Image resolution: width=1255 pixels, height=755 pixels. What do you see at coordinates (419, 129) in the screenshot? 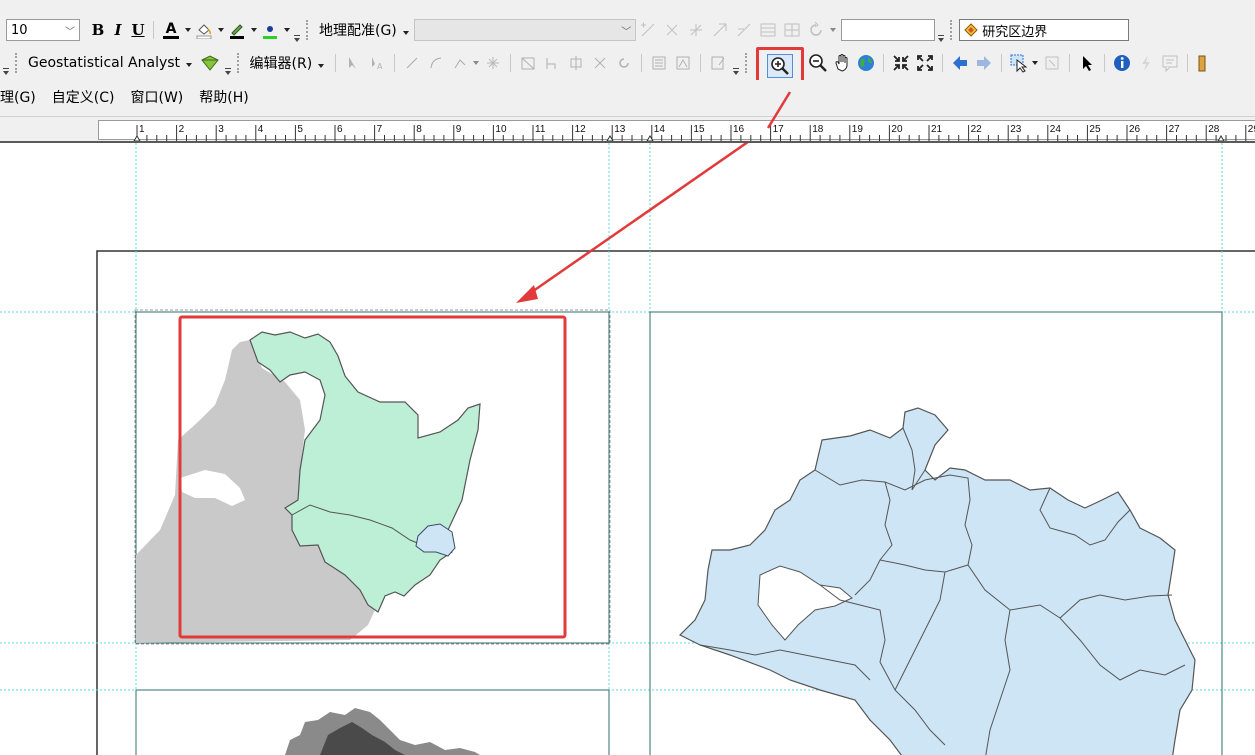
I see `ruler-tick-label: 8` at bounding box center [419, 129].